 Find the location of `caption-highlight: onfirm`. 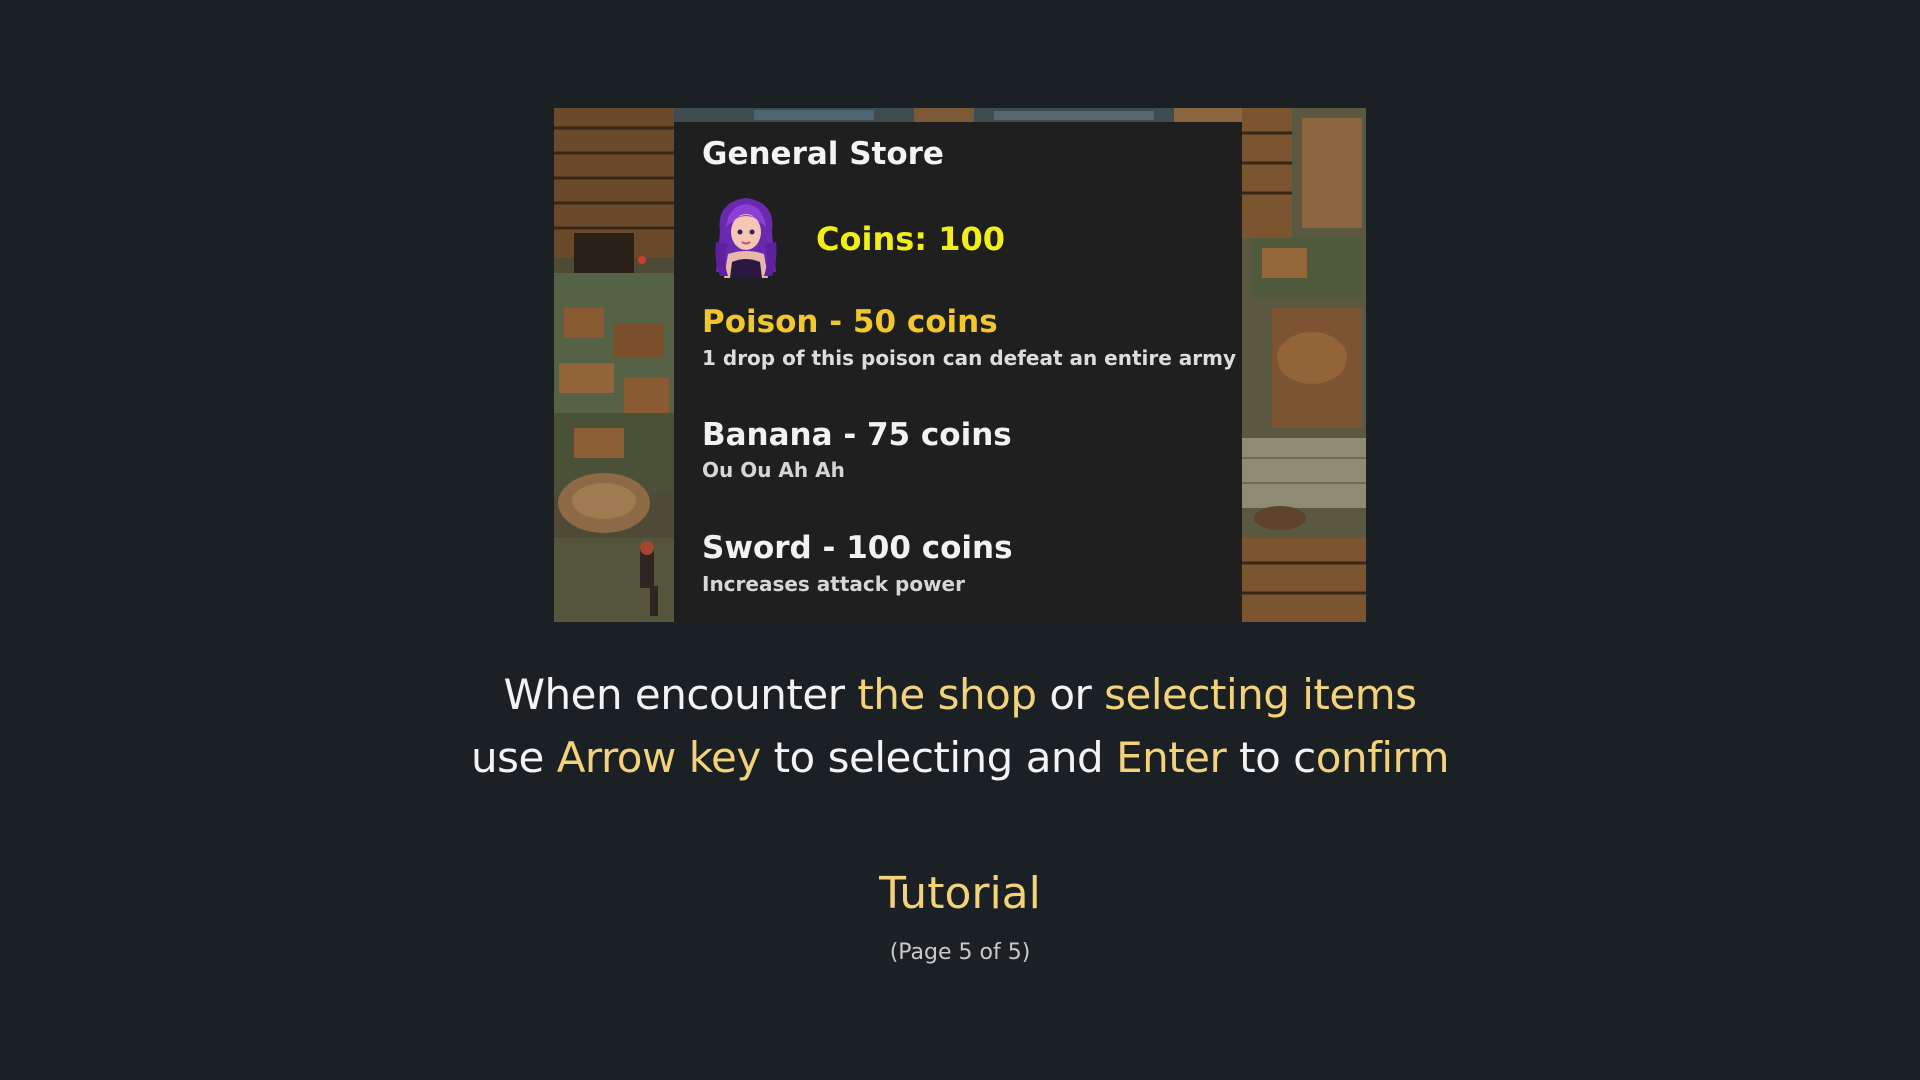

caption-highlight: onfirm is located at coordinates (1382, 757).